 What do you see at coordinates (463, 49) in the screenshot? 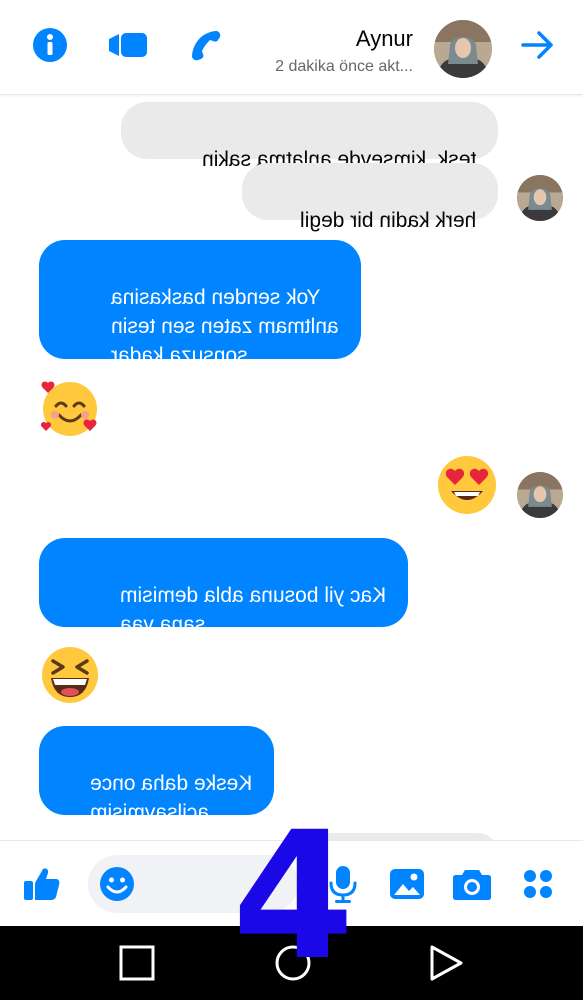
I see `contact-avatar` at bounding box center [463, 49].